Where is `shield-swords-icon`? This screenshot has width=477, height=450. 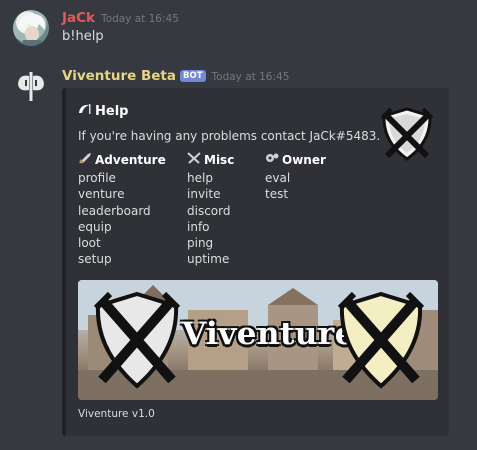 shield-swords-icon is located at coordinates (407, 134).